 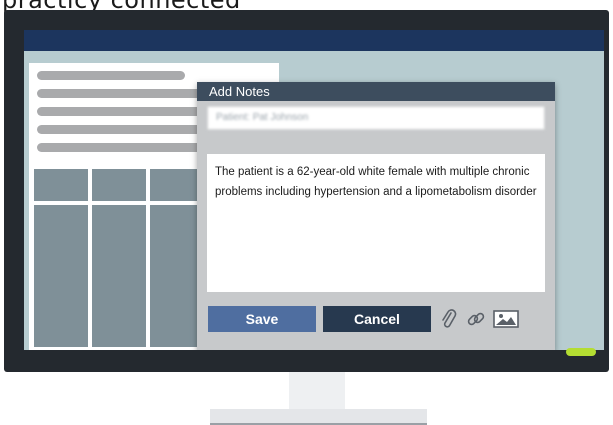 What do you see at coordinates (376, 91) in the screenshot?
I see `dialog-title: Add Notes` at bounding box center [376, 91].